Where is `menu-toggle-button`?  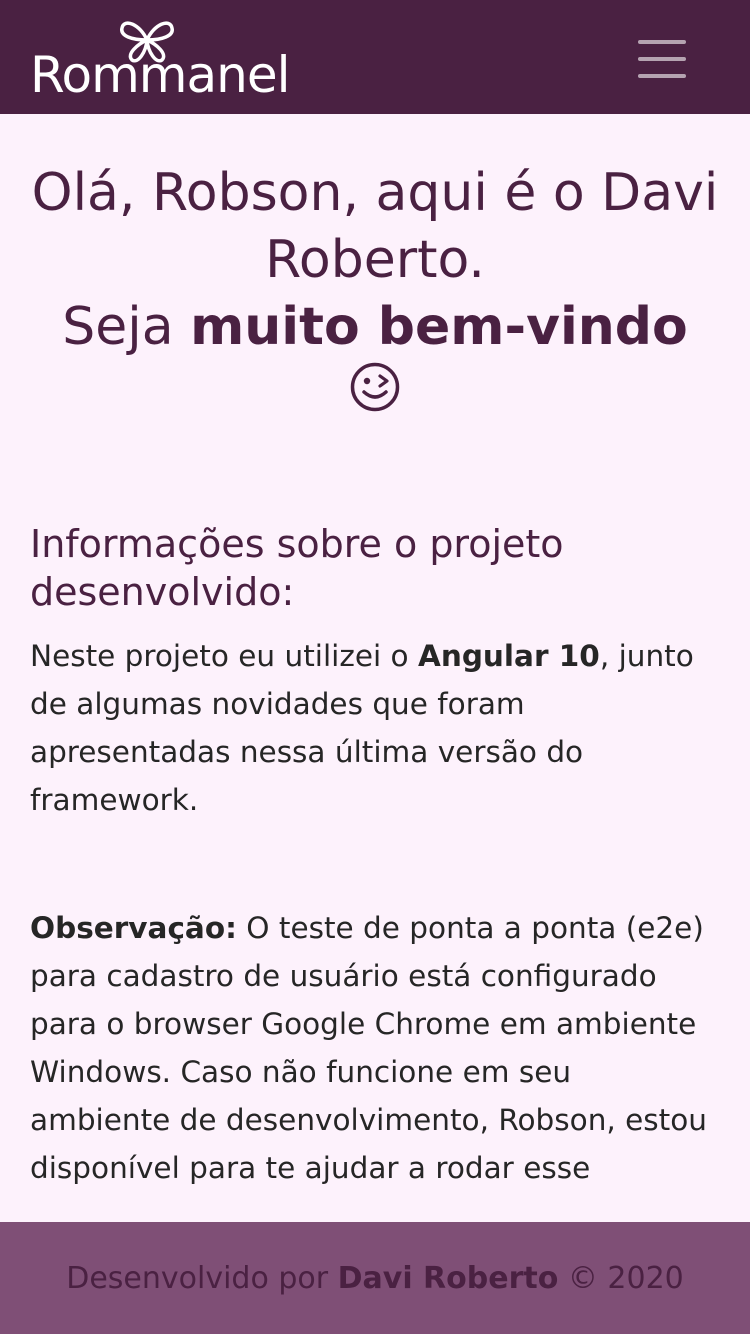 menu-toggle-button is located at coordinates (662, 57).